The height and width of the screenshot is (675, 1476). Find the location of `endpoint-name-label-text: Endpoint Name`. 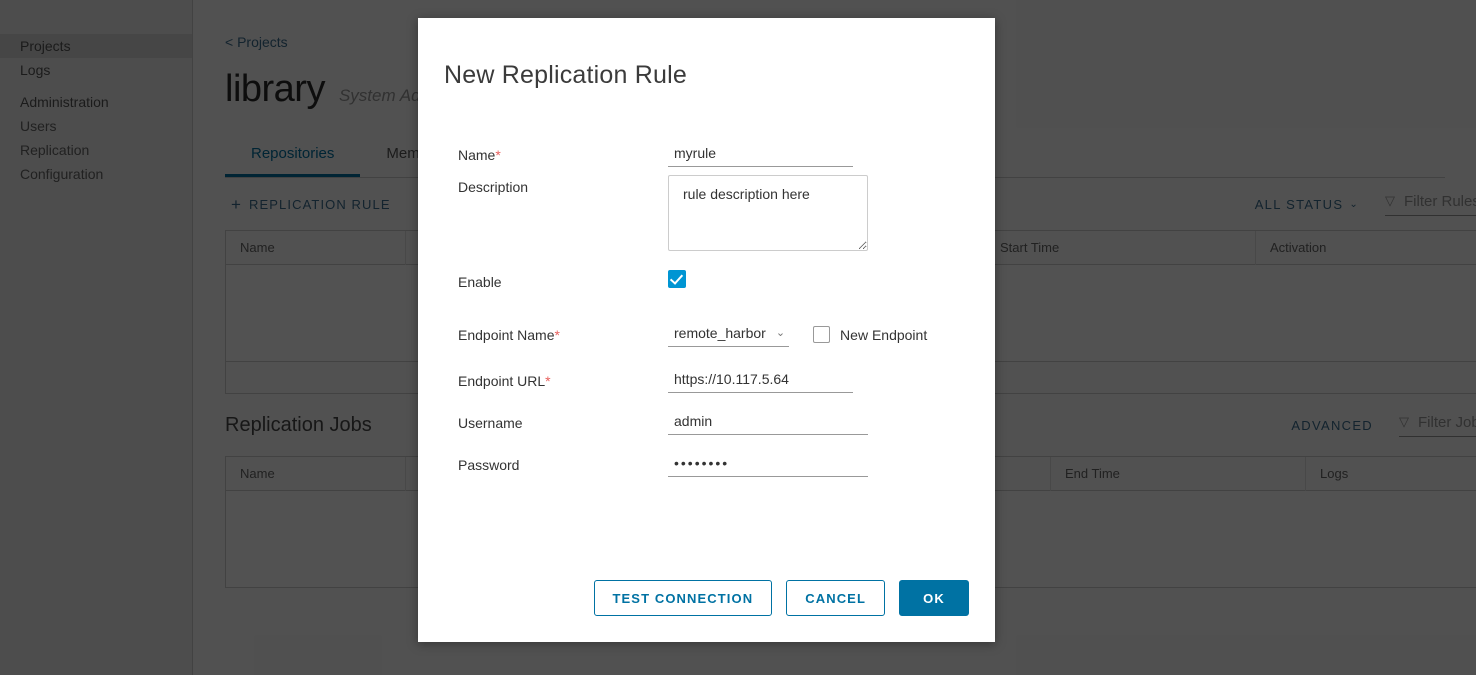

endpoint-name-label-text: Endpoint Name is located at coordinates (506, 334).